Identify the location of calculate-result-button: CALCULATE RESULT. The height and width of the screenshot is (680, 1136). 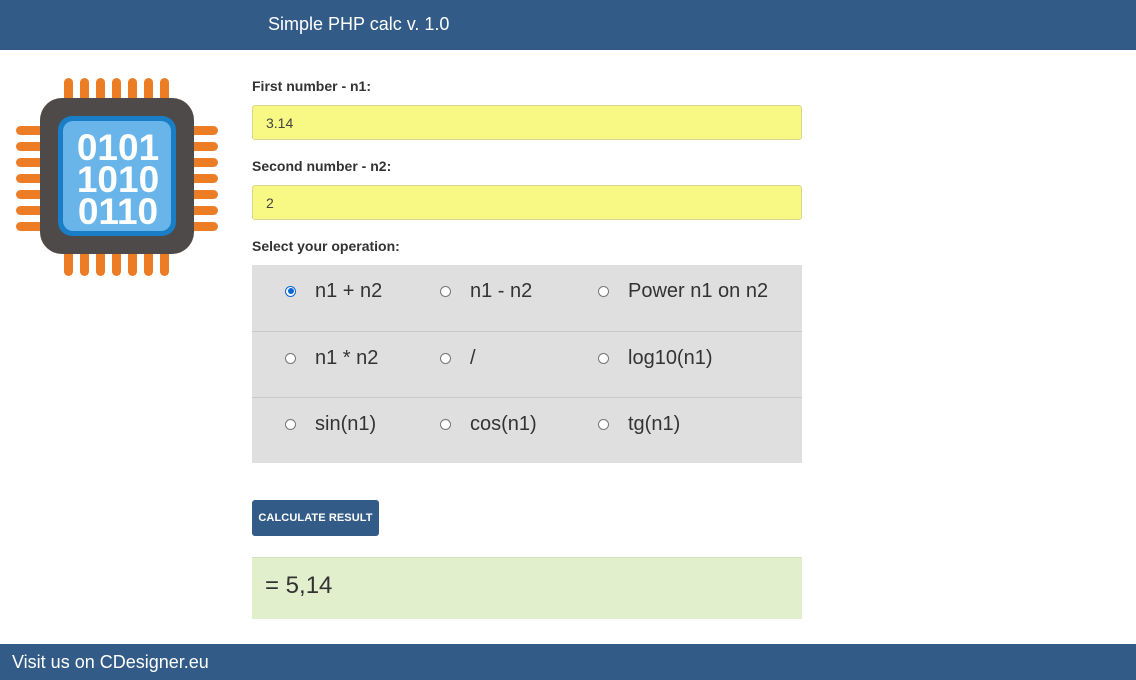
(315, 518).